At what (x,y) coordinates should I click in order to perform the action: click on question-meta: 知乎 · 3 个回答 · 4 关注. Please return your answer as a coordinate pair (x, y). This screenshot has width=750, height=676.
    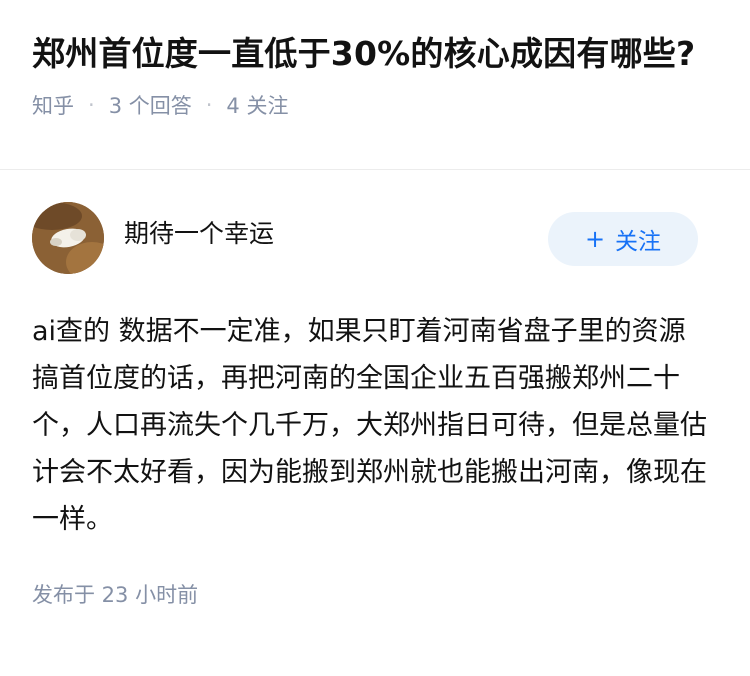
    Looking at the image, I should click on (375, 105).